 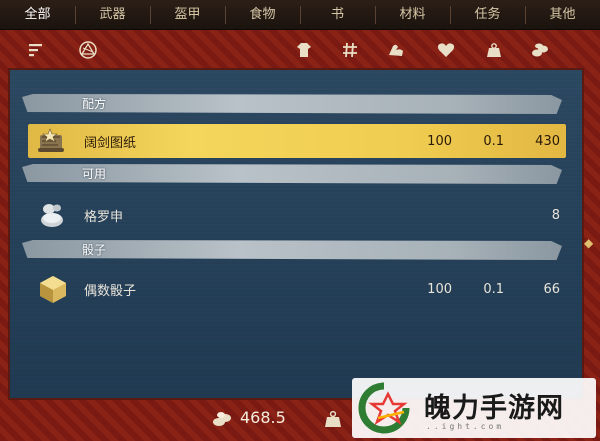 I want to click on section-label: 配方, so click(x=94, y=104).